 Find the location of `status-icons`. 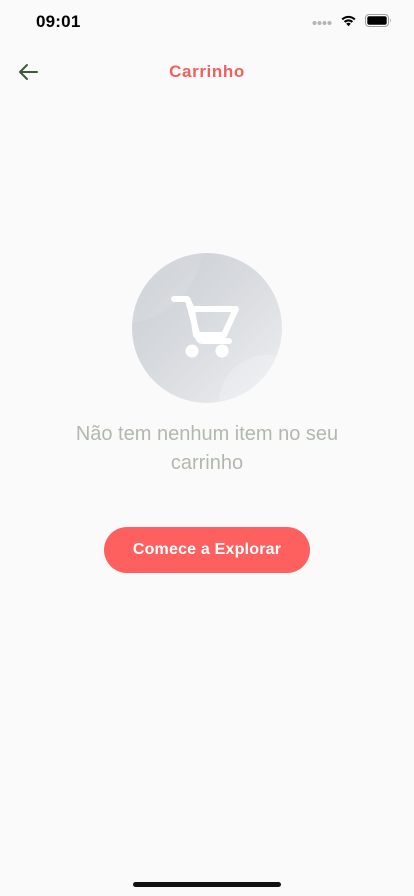

status-icons is located at coordinates (352, 23).